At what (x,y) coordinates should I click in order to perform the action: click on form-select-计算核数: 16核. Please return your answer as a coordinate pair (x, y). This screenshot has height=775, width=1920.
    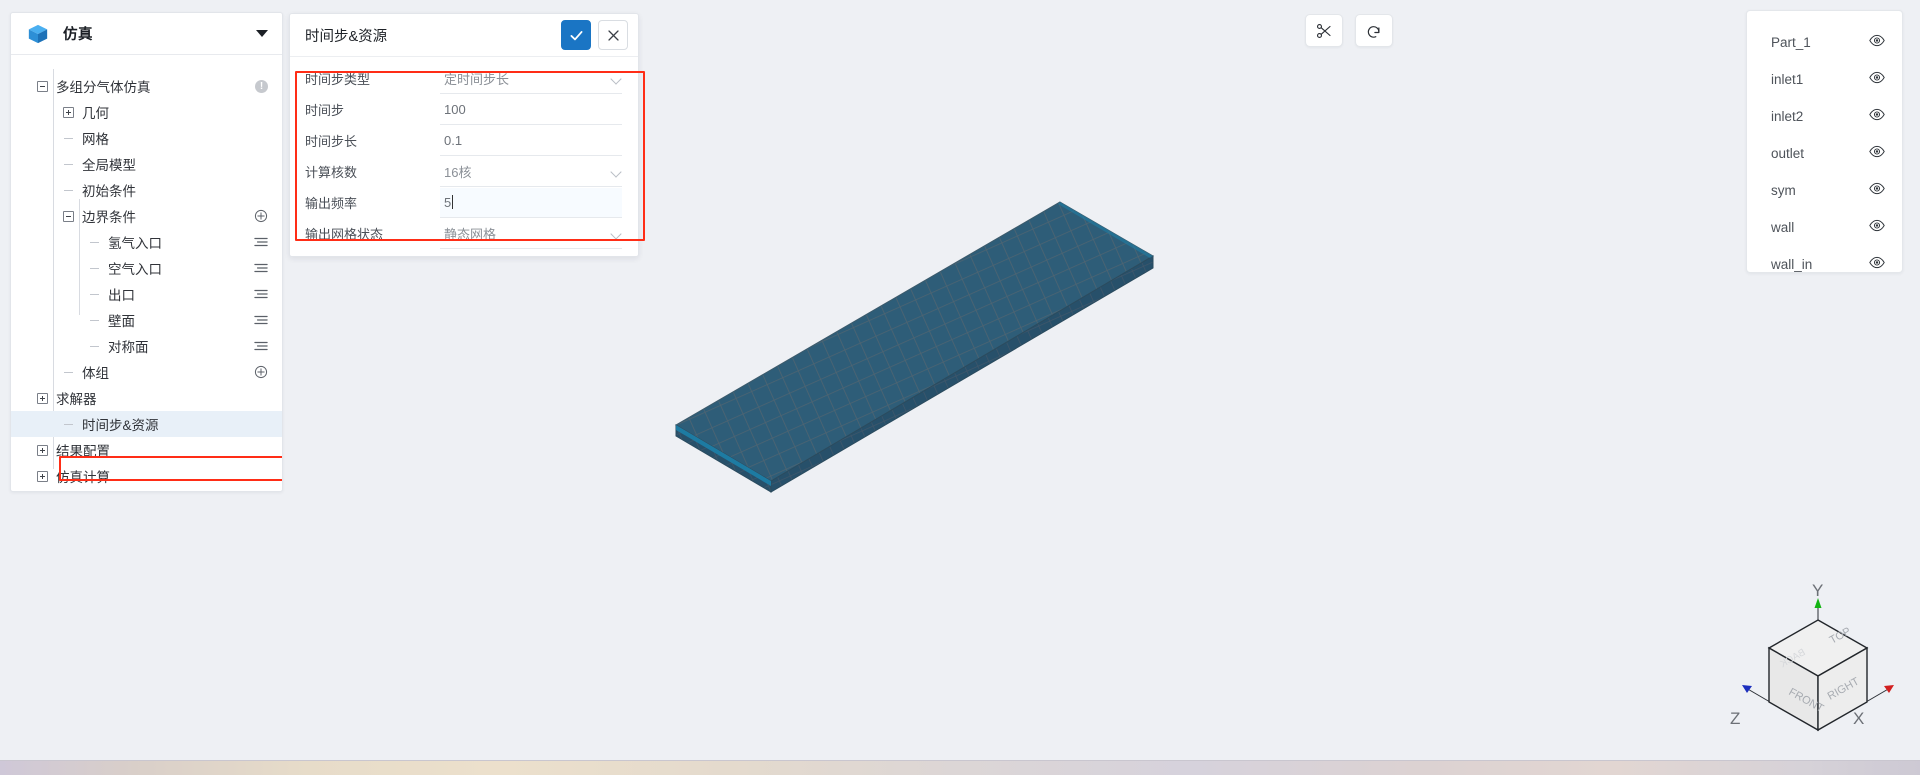
    Looking at the image, I should click on (531, 172).